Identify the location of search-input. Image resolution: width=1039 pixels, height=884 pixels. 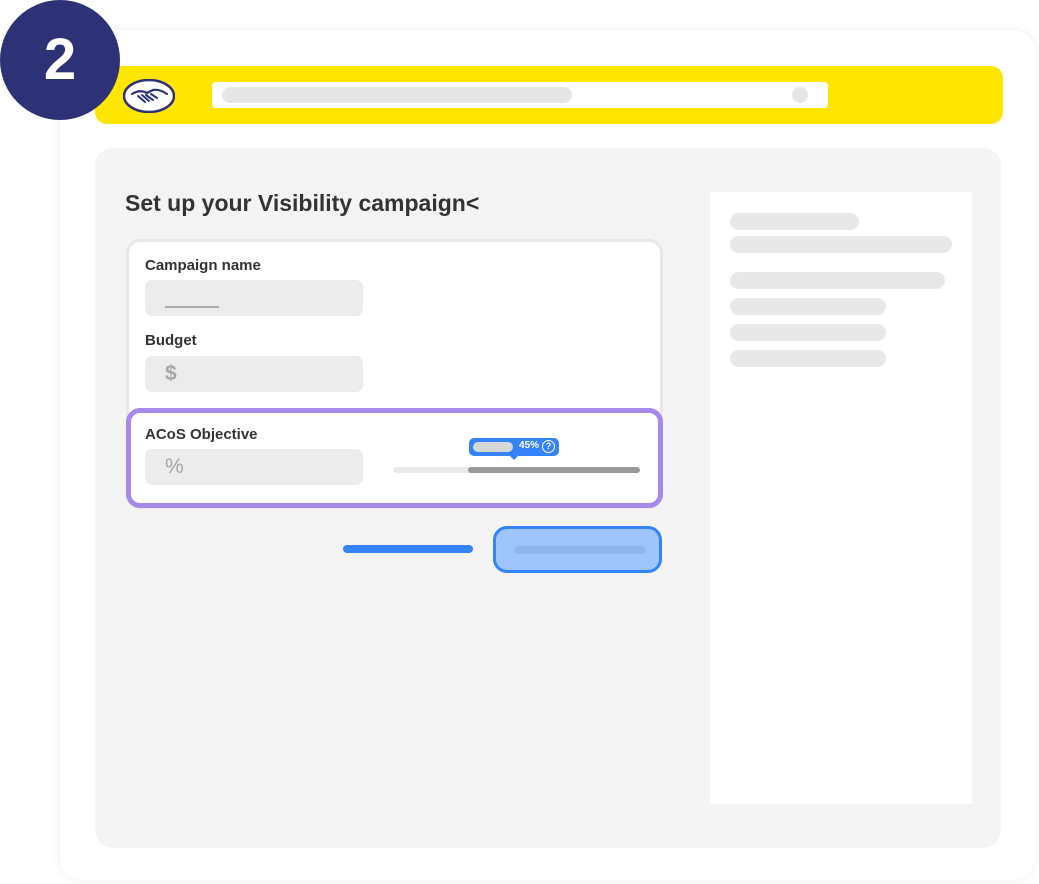
(520, 95).